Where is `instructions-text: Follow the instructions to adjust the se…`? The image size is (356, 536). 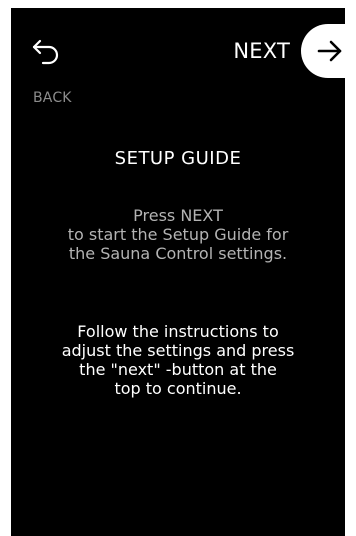 instructions-text: Follow the instructions to adjust the se… is located at coordinates (178, 360).